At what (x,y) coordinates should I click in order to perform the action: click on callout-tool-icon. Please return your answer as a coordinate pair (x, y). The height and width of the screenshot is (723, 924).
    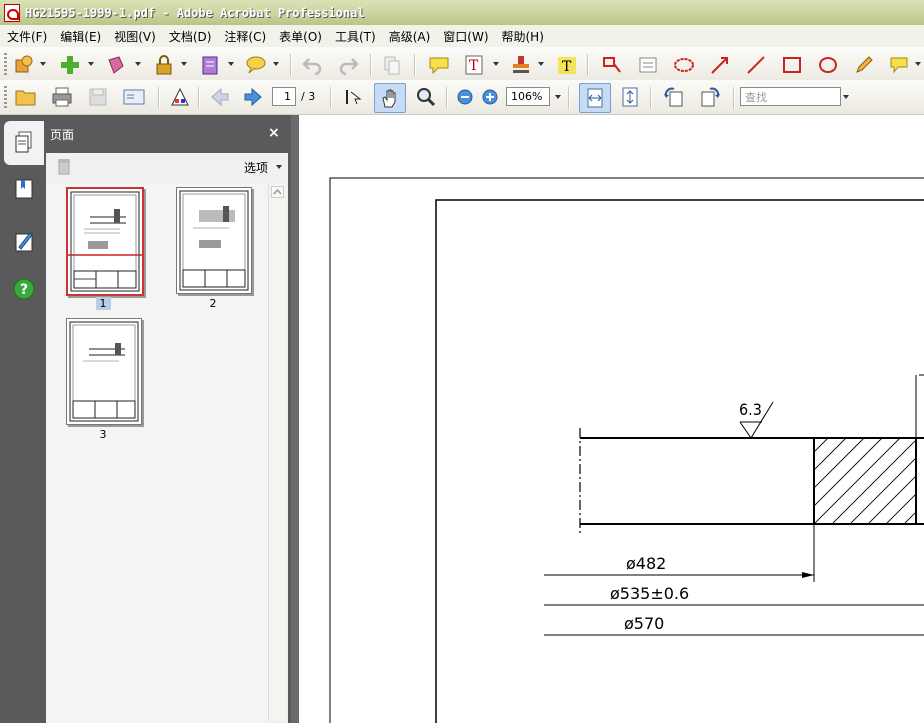
    Looking at the image, I should click on (612, 65).